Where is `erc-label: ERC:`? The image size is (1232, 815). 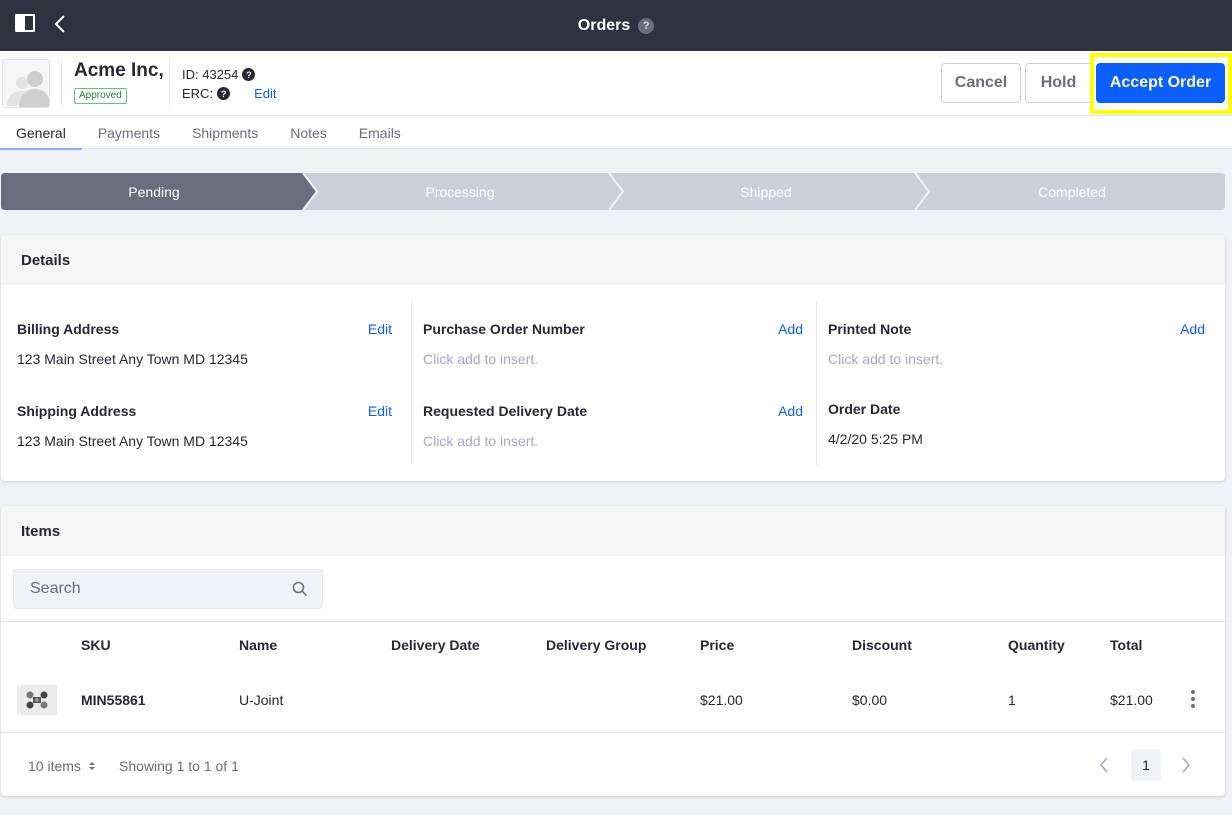
erc-label: ERC: is located at coordinates (198, 93).